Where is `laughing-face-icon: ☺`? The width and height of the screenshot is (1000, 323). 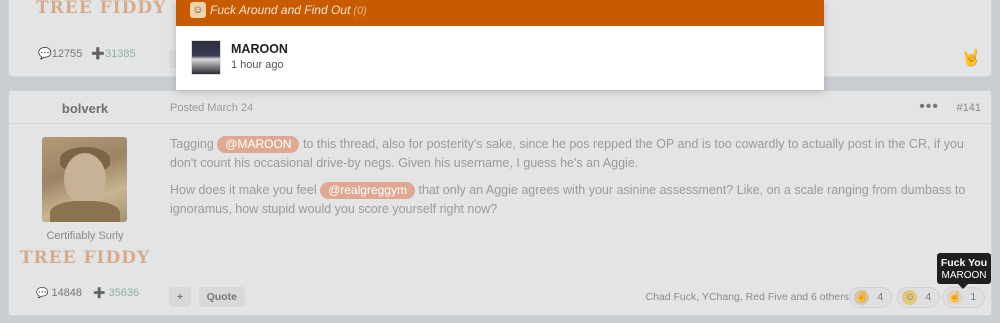
laughing-face-icon: ☺ is located at coordinates (910, 297).